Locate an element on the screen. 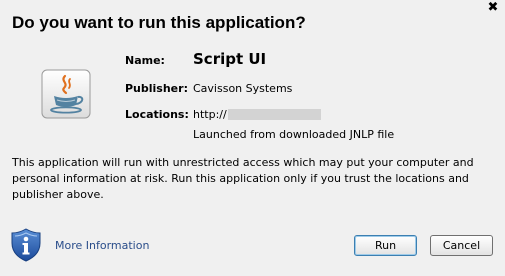 This screenshot has width=505, height=276. dialog-title: Do you want to run this application? is located at coordinates (159, 22).